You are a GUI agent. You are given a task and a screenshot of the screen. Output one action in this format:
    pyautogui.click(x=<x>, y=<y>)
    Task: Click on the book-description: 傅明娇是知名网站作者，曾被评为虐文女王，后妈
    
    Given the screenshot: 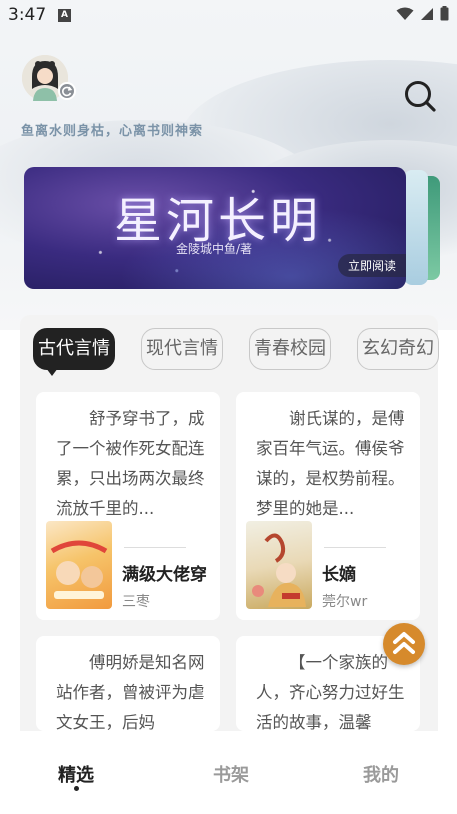 What is the action you would take?
    pyautogui.click(x=130, y=692)
    